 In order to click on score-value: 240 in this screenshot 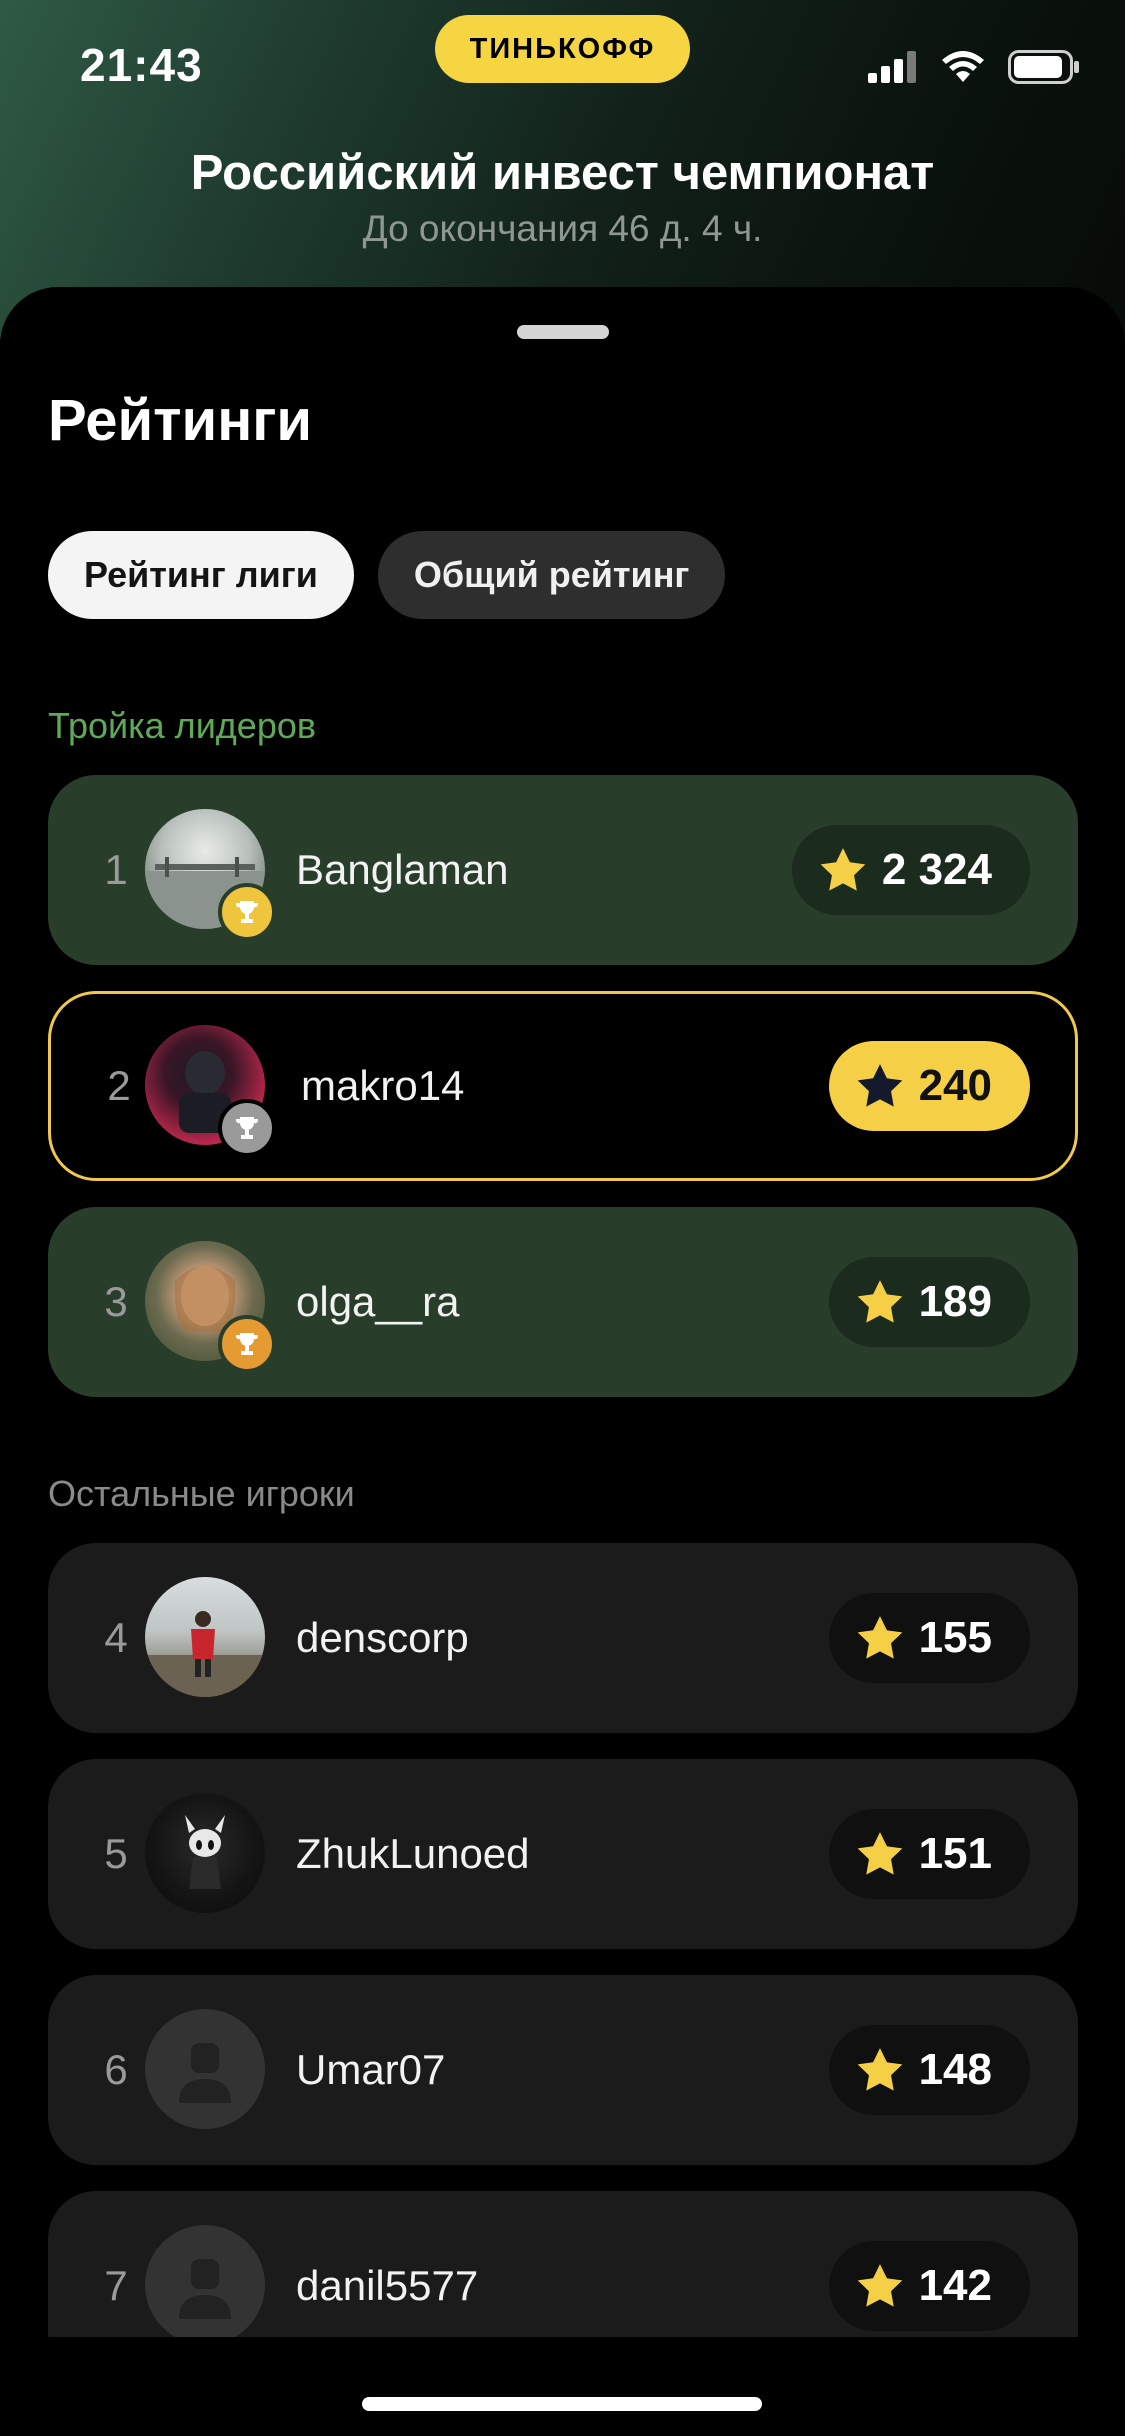, I will do `click(955, 1085)`.